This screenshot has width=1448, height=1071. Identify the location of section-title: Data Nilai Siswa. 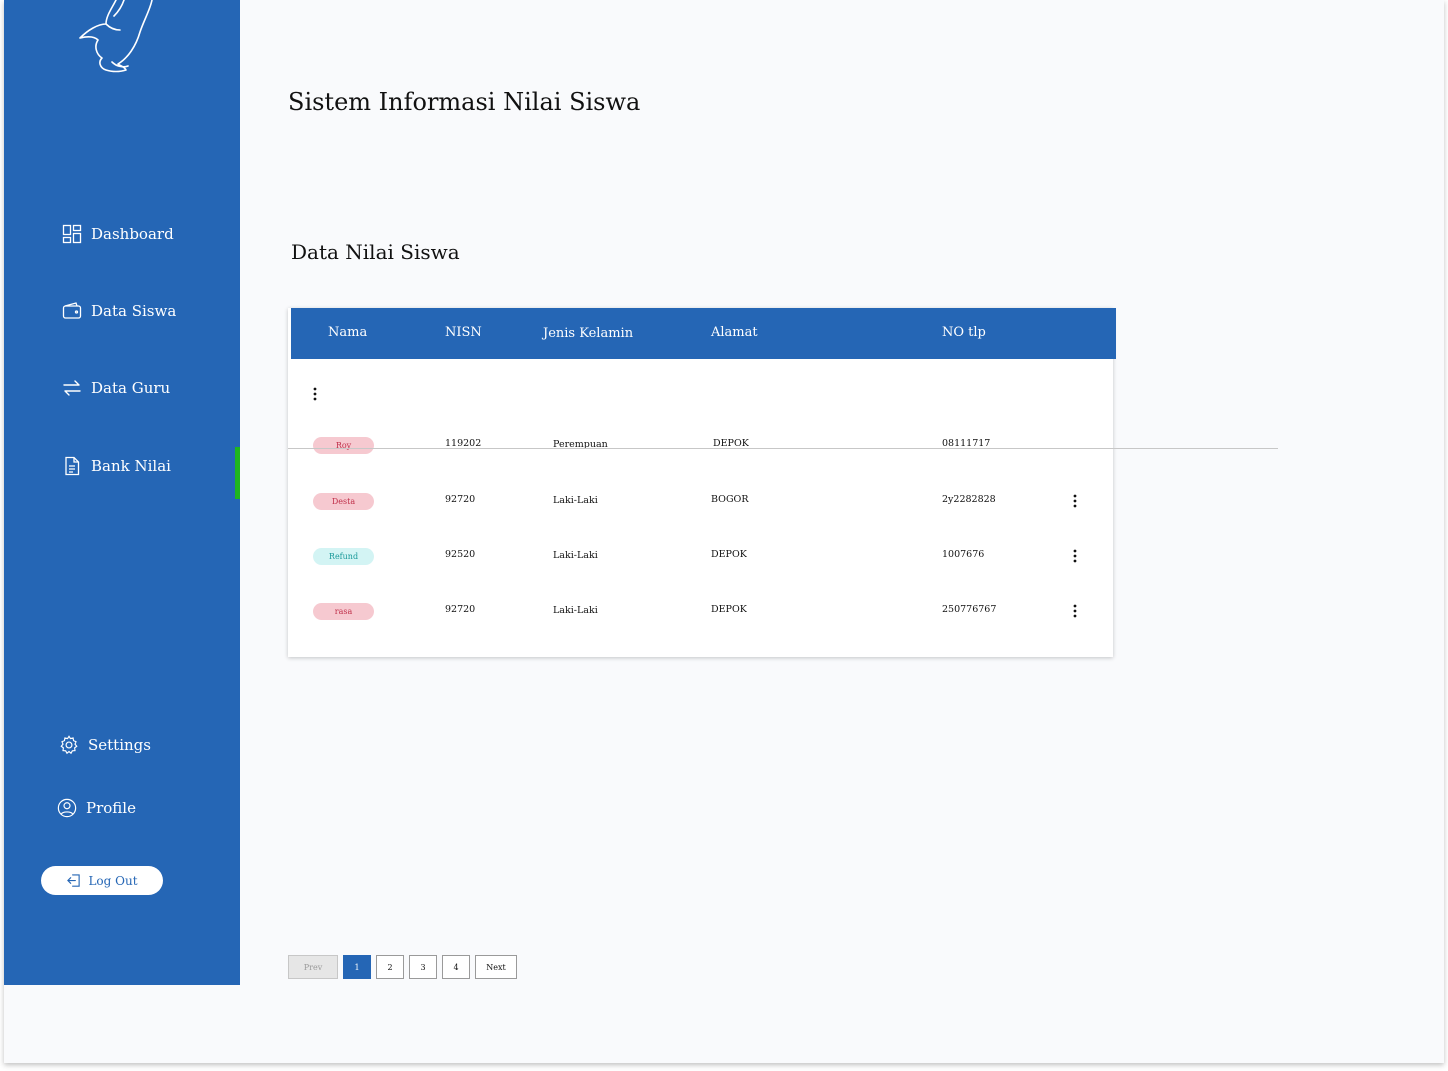
(375, 252).